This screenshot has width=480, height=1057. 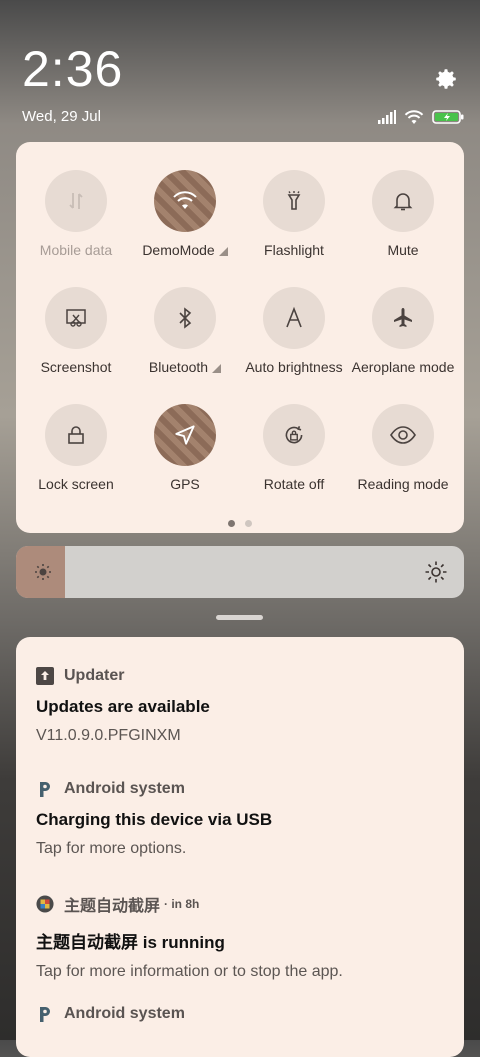 What do you see at coordinates (448, 117) in the screenshot?
I see `battery-charging-icon` at bounding box center [448, 117].